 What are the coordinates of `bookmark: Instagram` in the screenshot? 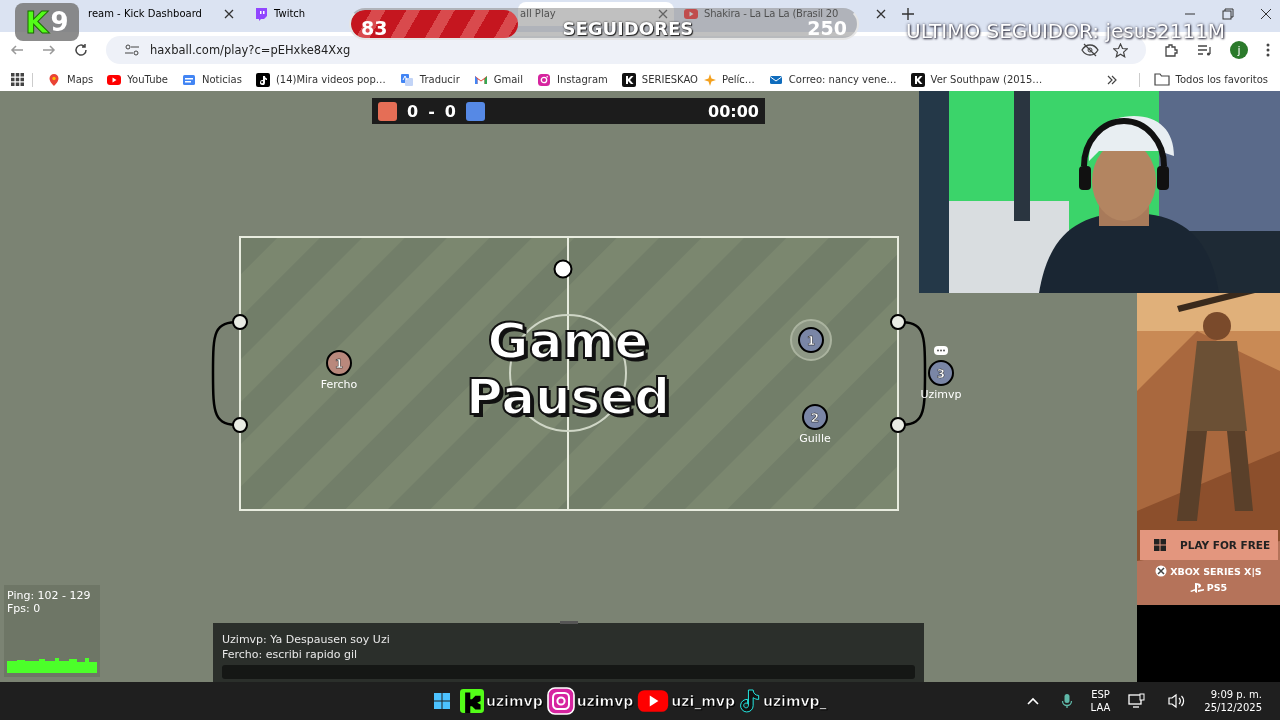 It's located at (572, 79).